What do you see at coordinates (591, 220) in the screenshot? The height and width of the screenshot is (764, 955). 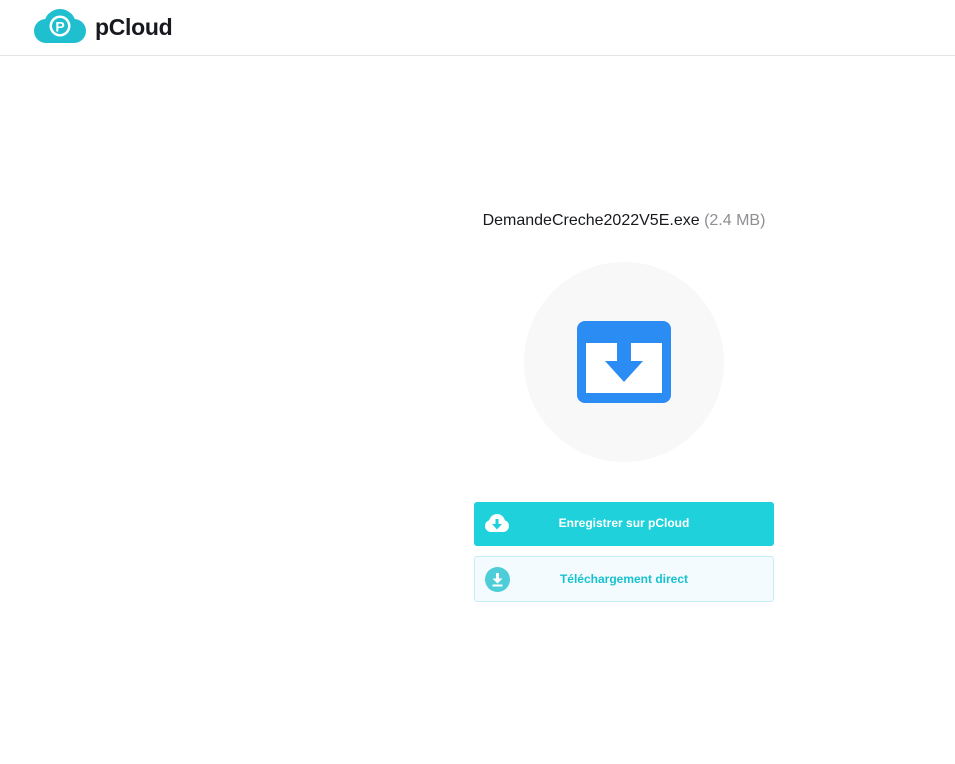 I see `file-name: DemandeCreche2022V5E.exe` at bounding box center [591, 220].